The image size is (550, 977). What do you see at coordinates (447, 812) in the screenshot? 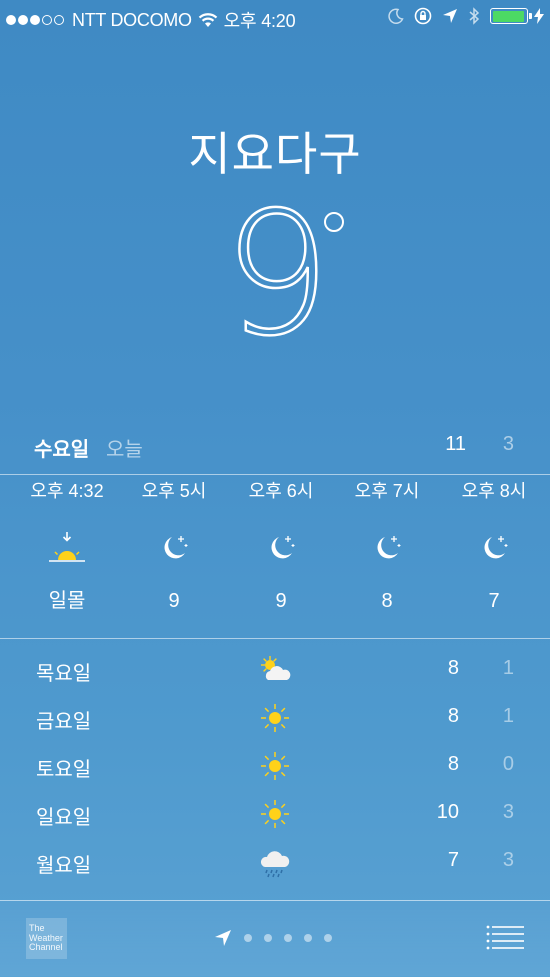
I see `day-high: 10` at bounding box center [447, 812].